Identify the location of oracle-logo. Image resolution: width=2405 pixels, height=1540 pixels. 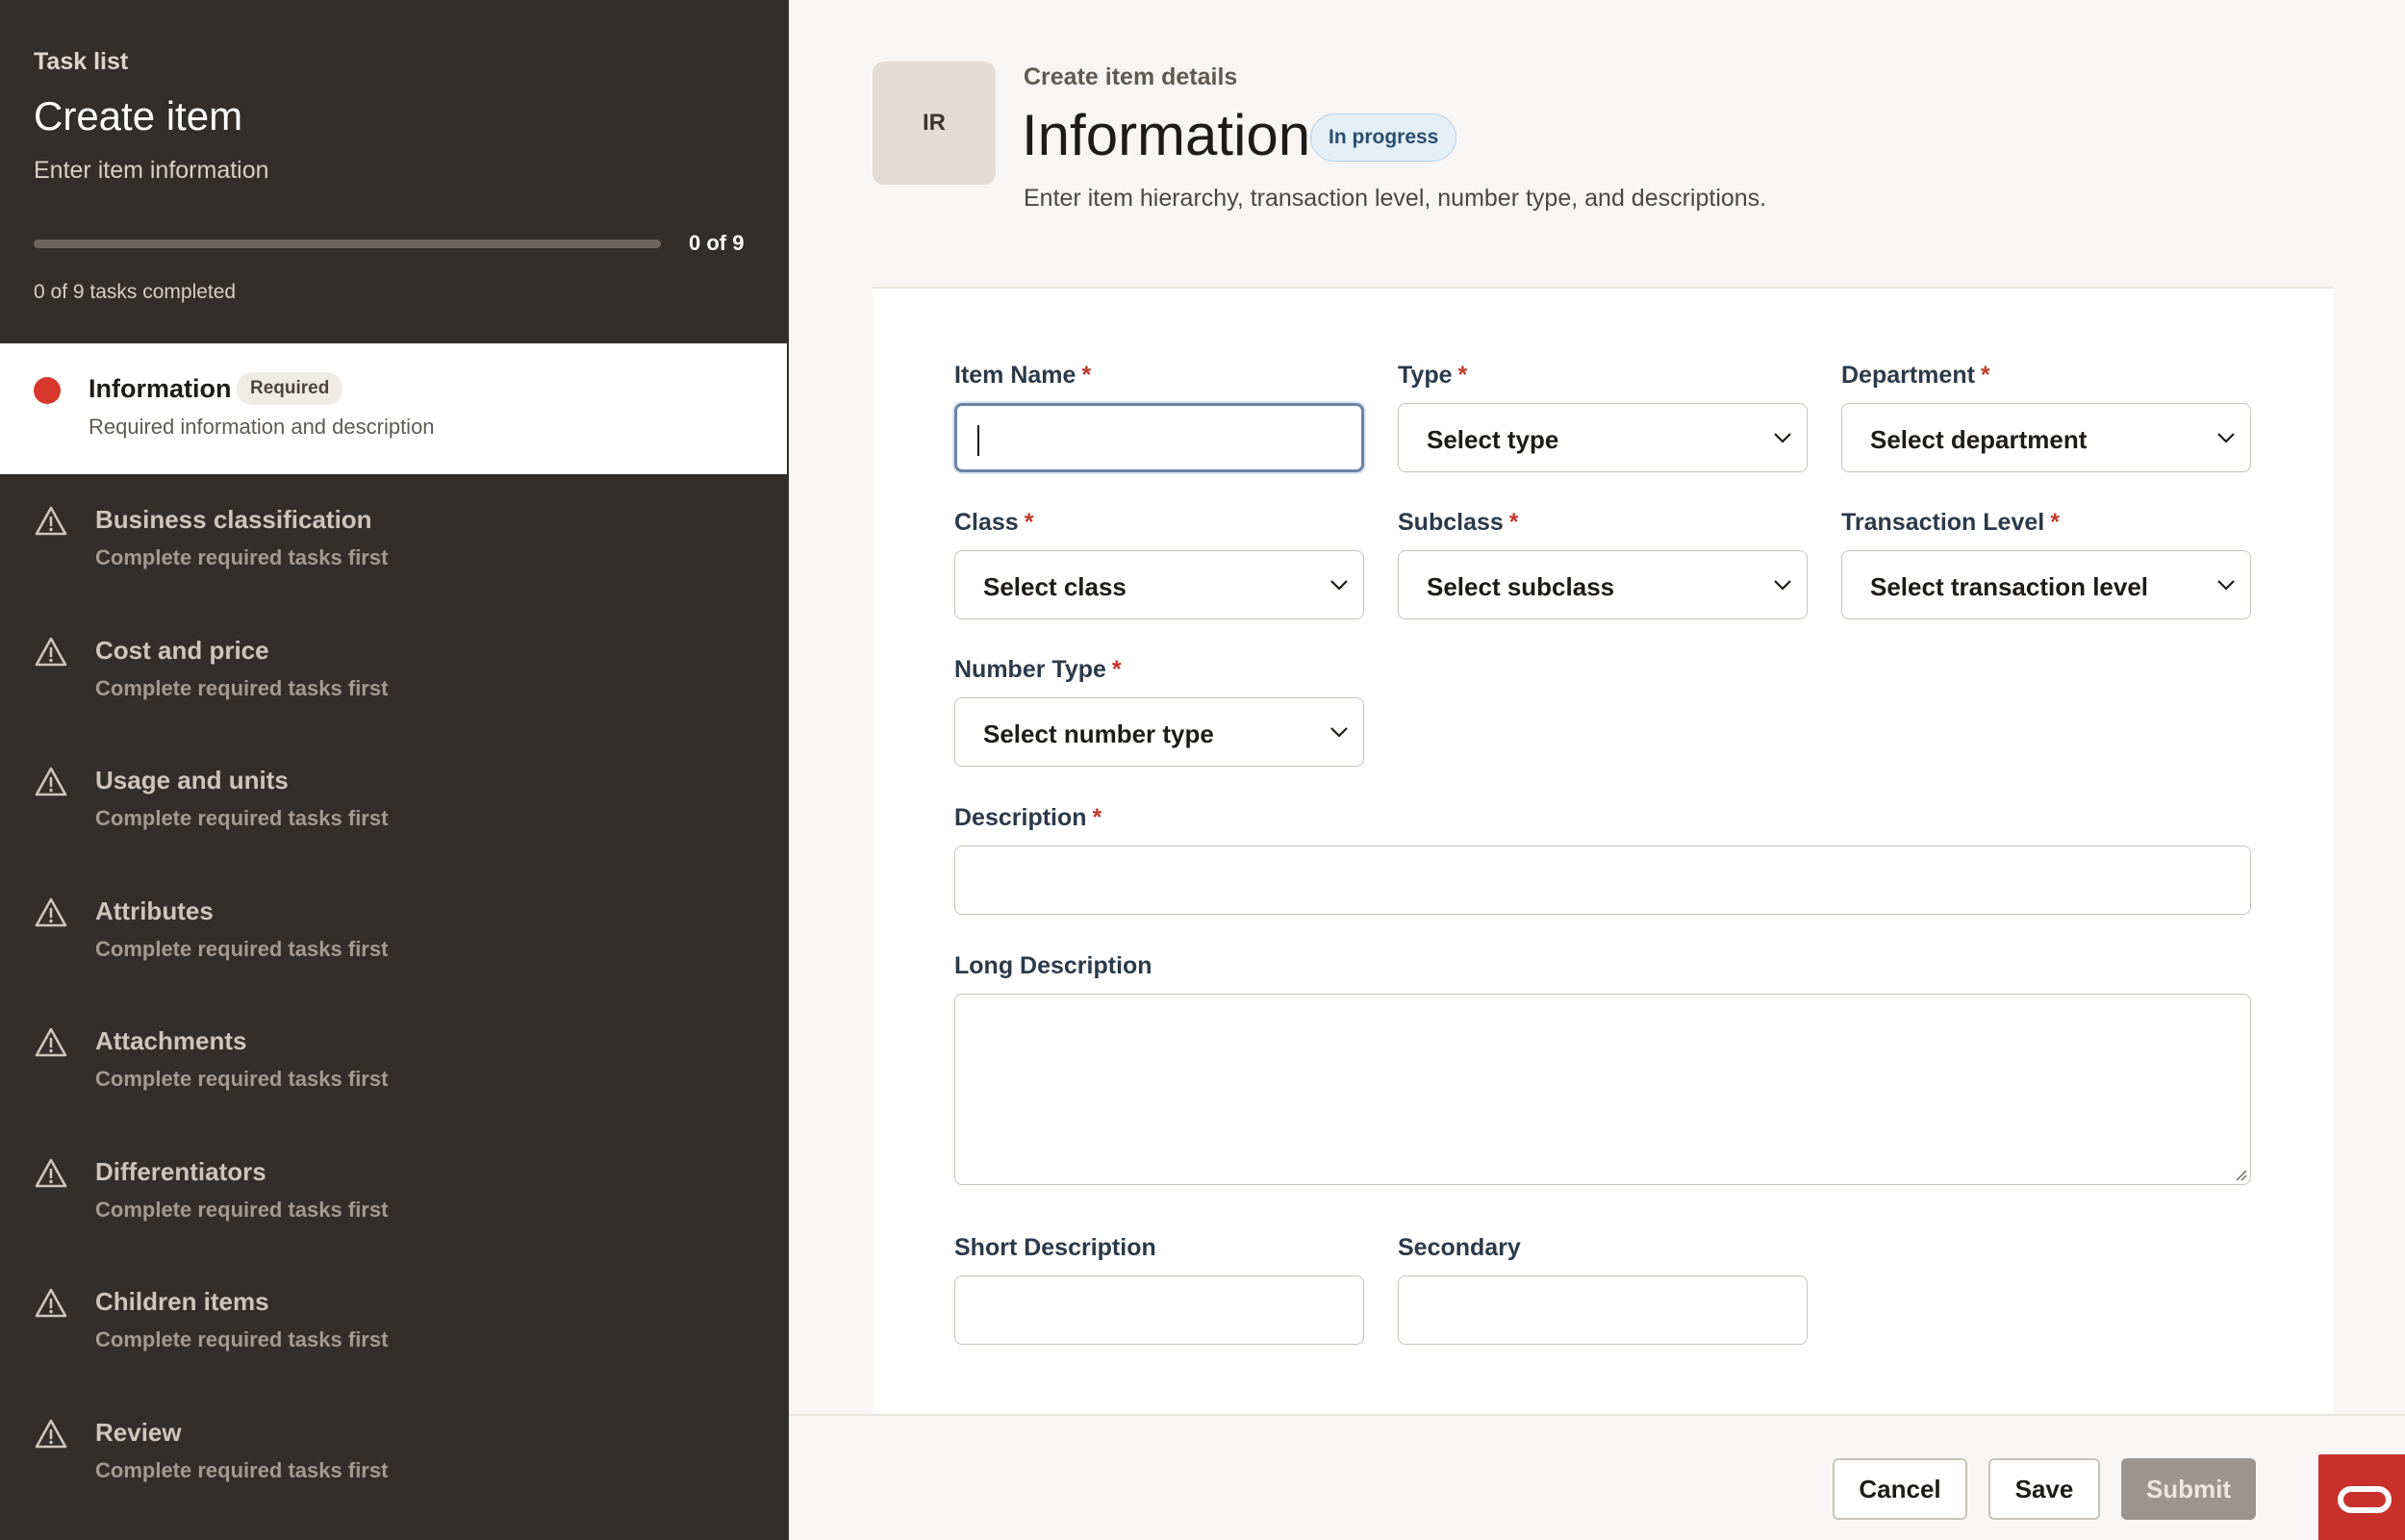
(2361, 1497).